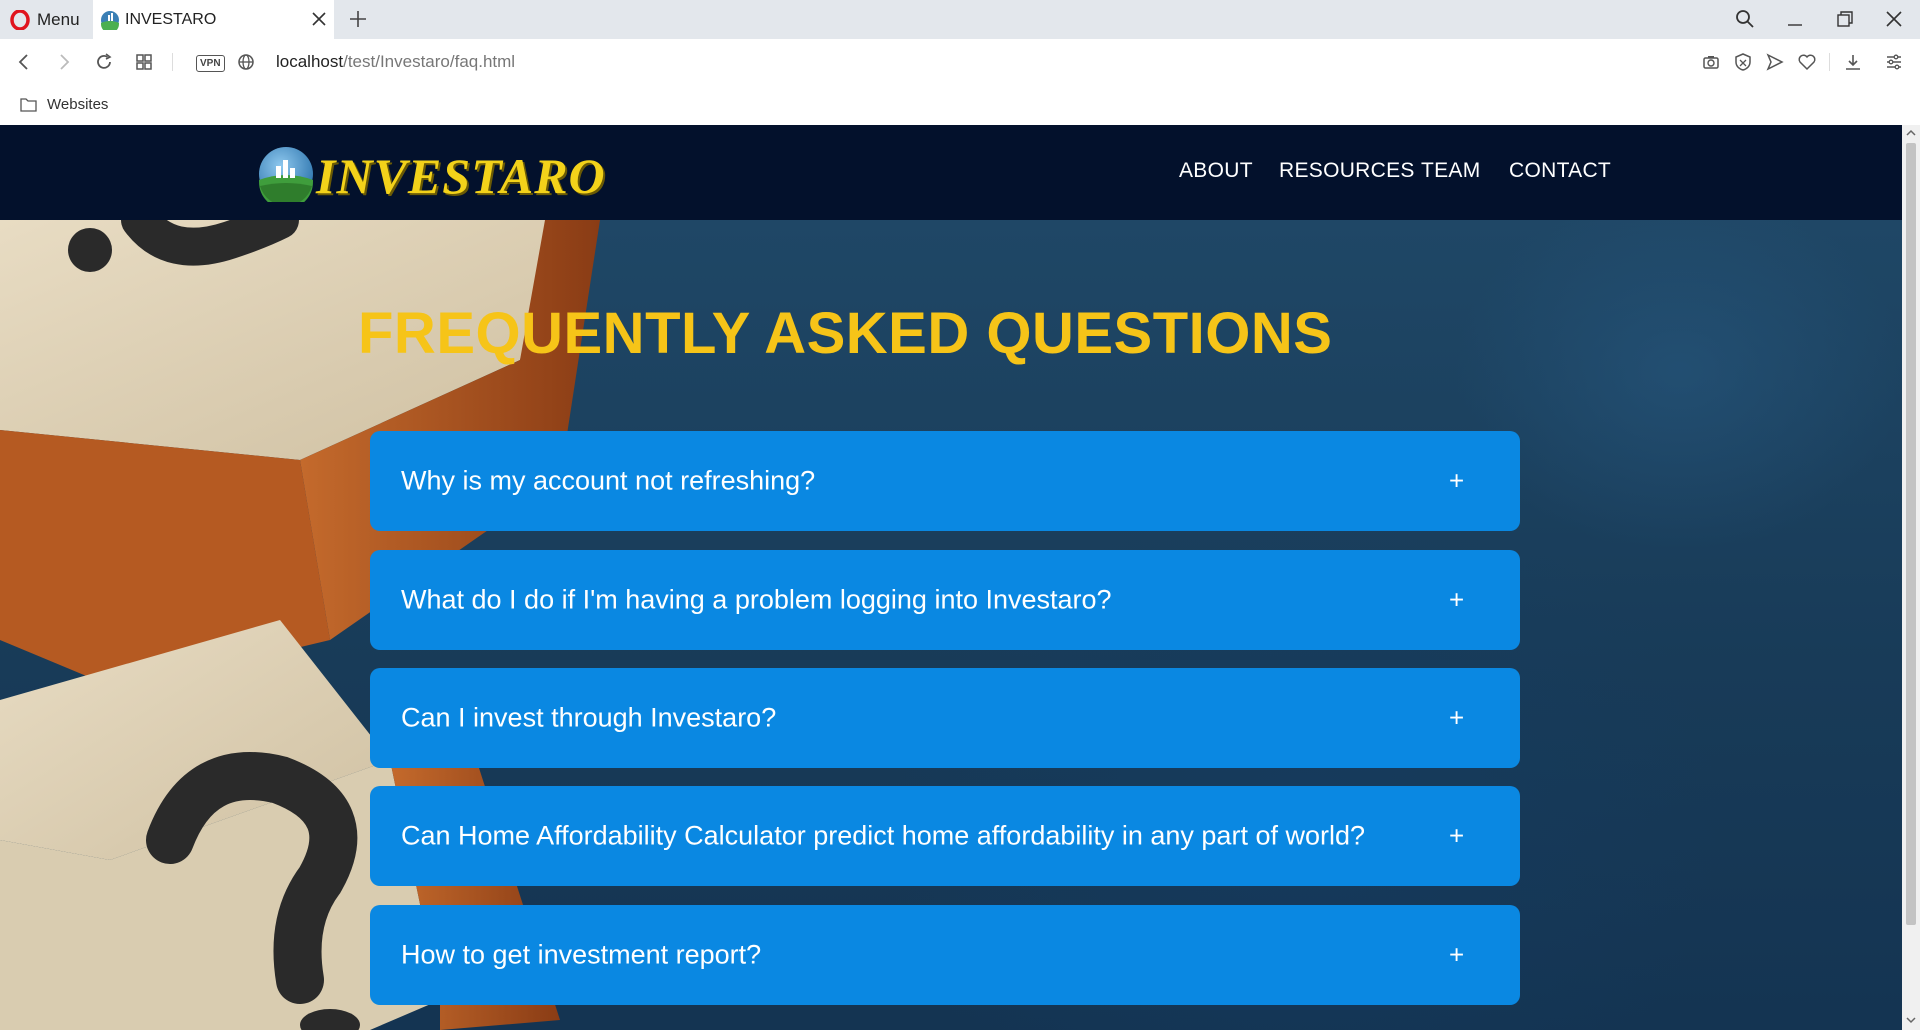  I want to click on investaro-logo-icon, so click(286, 174).